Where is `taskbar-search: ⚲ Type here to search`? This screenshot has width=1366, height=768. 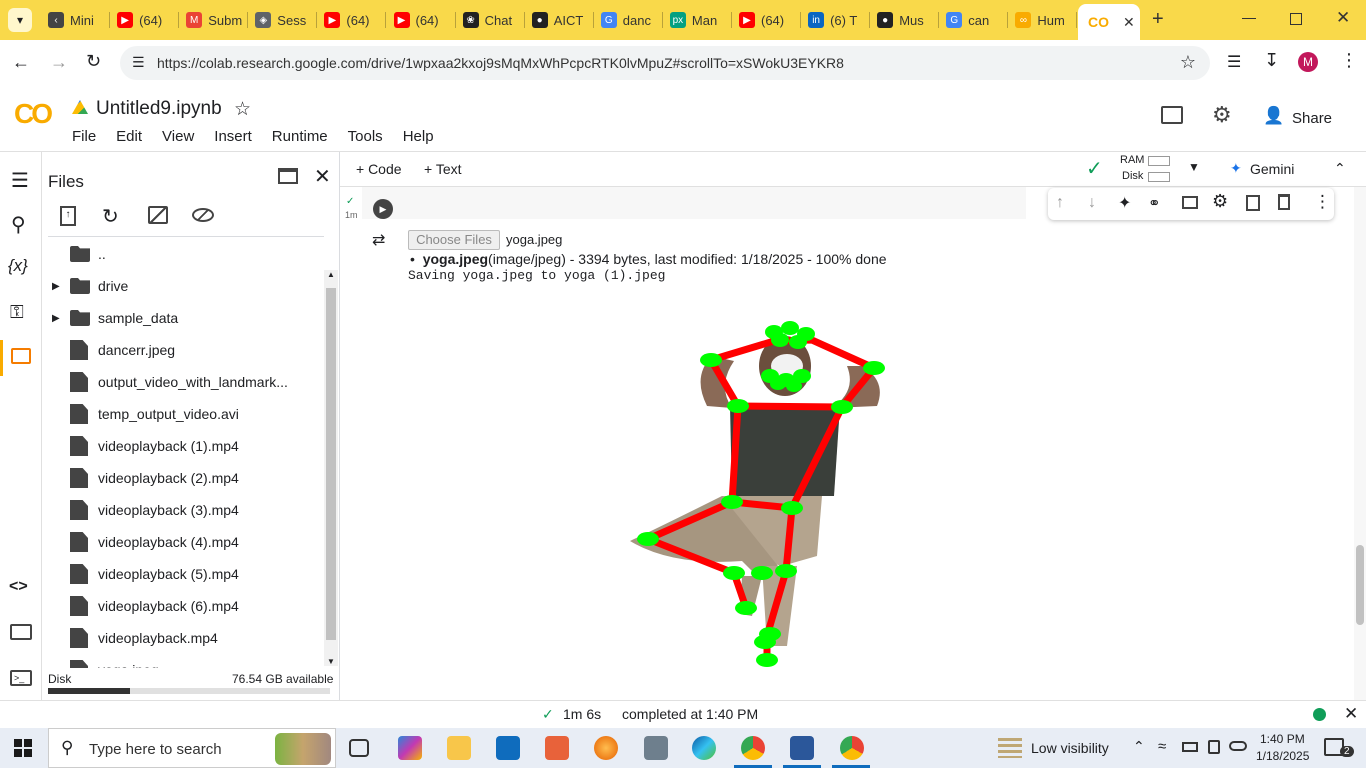
taskbar-search: ⚲ Type here to search is located at coordinates (192, 748).